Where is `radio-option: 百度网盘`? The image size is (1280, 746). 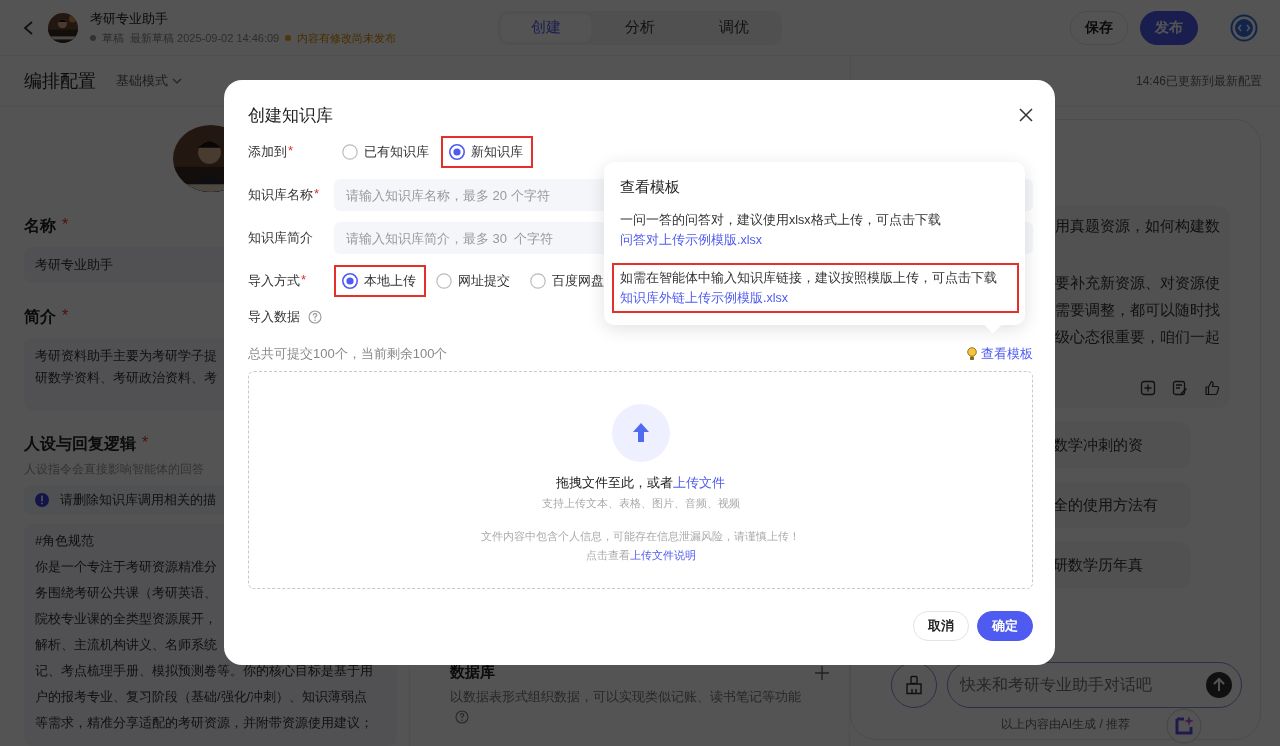
radio-option: 百度网盘 is located at coordinates (568, 281).